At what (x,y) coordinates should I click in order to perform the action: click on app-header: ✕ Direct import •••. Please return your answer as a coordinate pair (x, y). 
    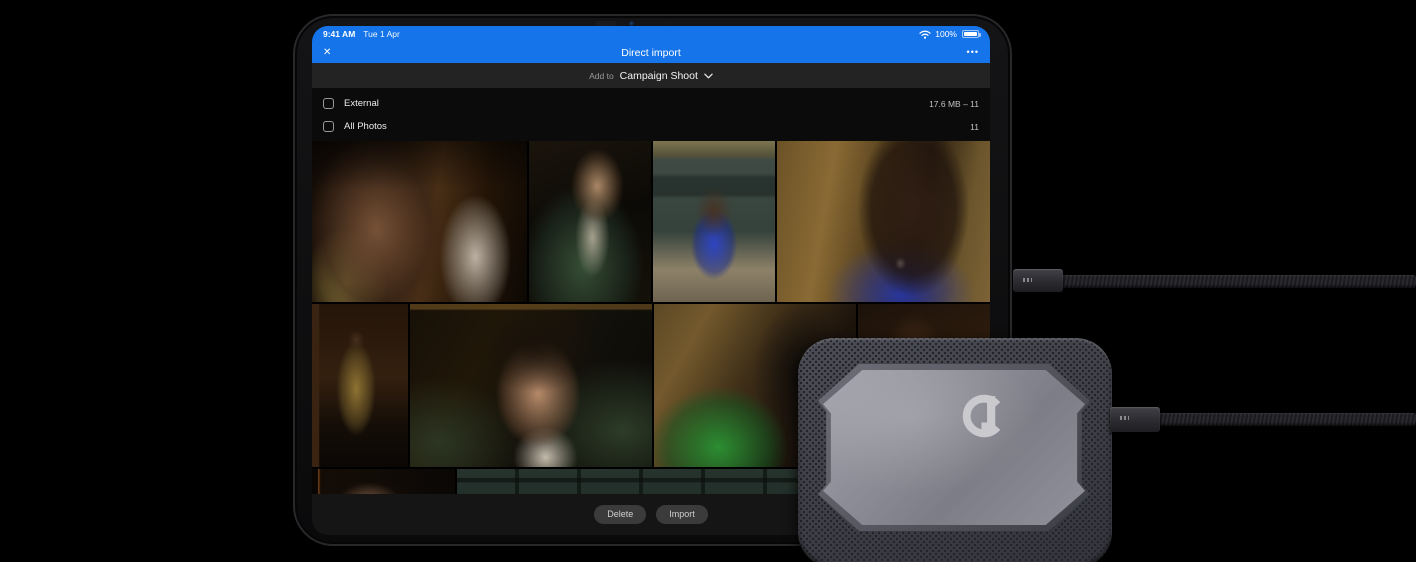
    Looking at the image, I should click on (651, 52).